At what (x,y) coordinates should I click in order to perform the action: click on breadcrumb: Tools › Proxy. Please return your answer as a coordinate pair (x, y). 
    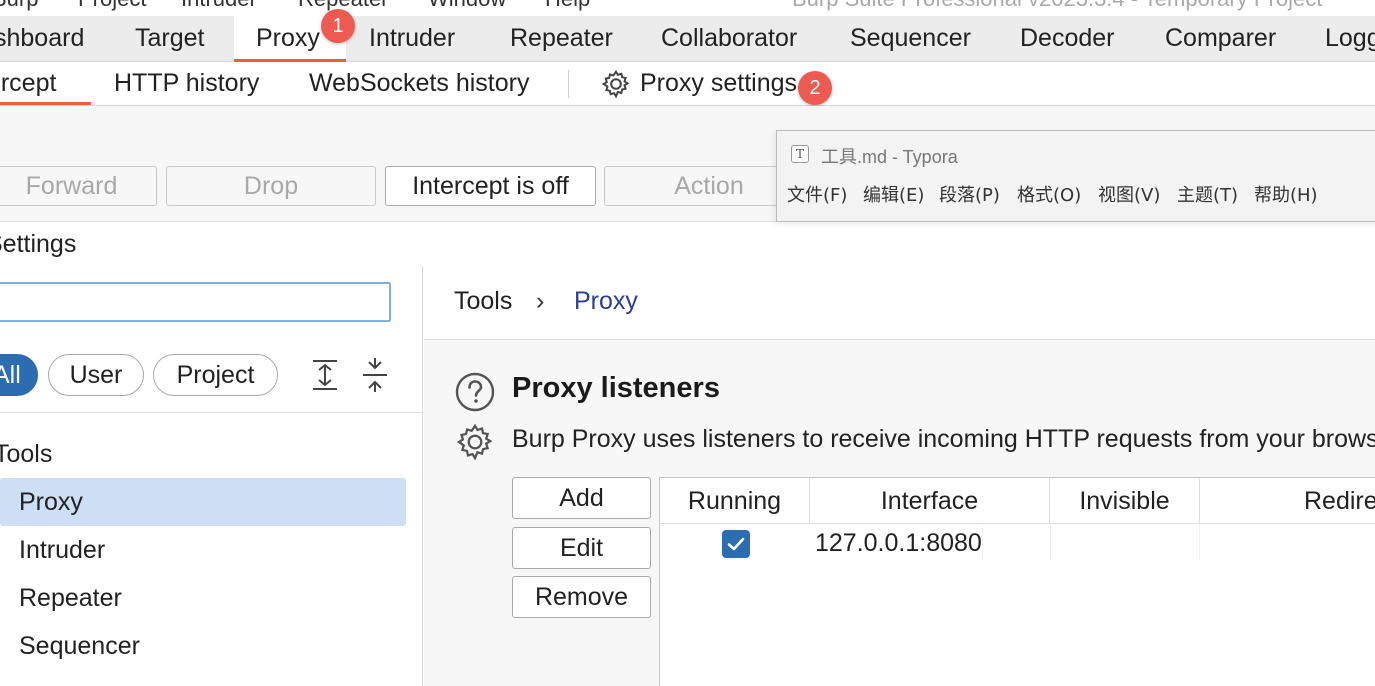
    Looking at the image, I should click on (899, 303).